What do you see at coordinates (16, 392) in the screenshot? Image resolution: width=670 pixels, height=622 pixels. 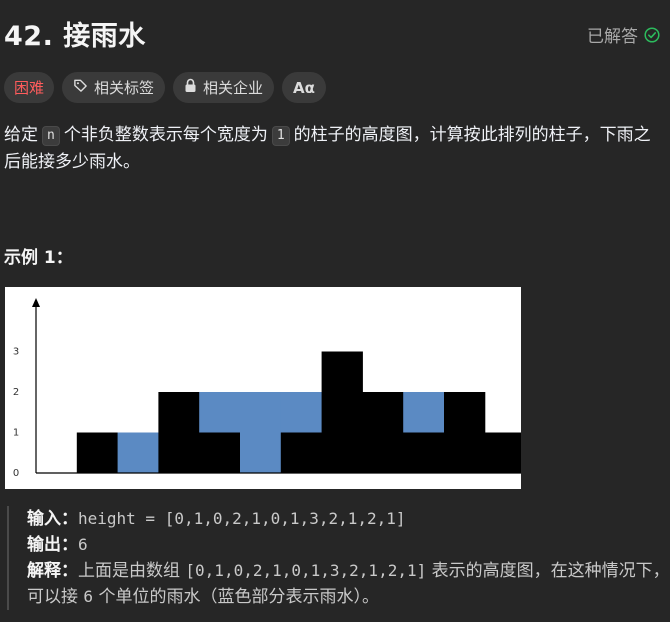 I see `y-tick-label-2: 2` at bounding box center [16, 392].